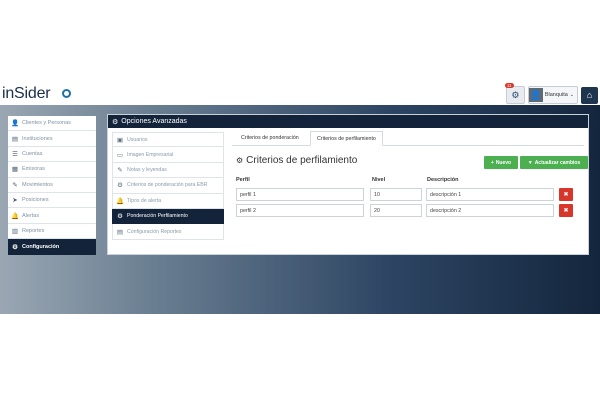  Describe the element at coordinates (154, 121) in the screenshot. I see `panel-title: Opciones Avanzadas` at that location.